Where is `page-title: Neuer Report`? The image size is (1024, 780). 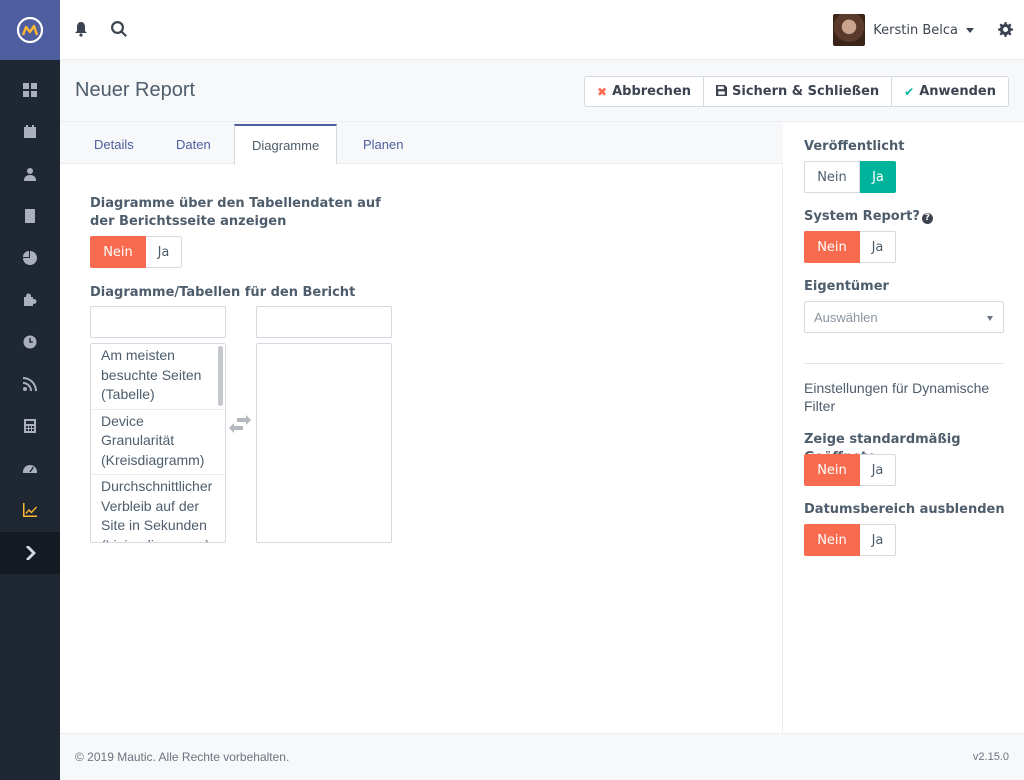 page-title: Neuer Report is located at coordinates (135, 90).